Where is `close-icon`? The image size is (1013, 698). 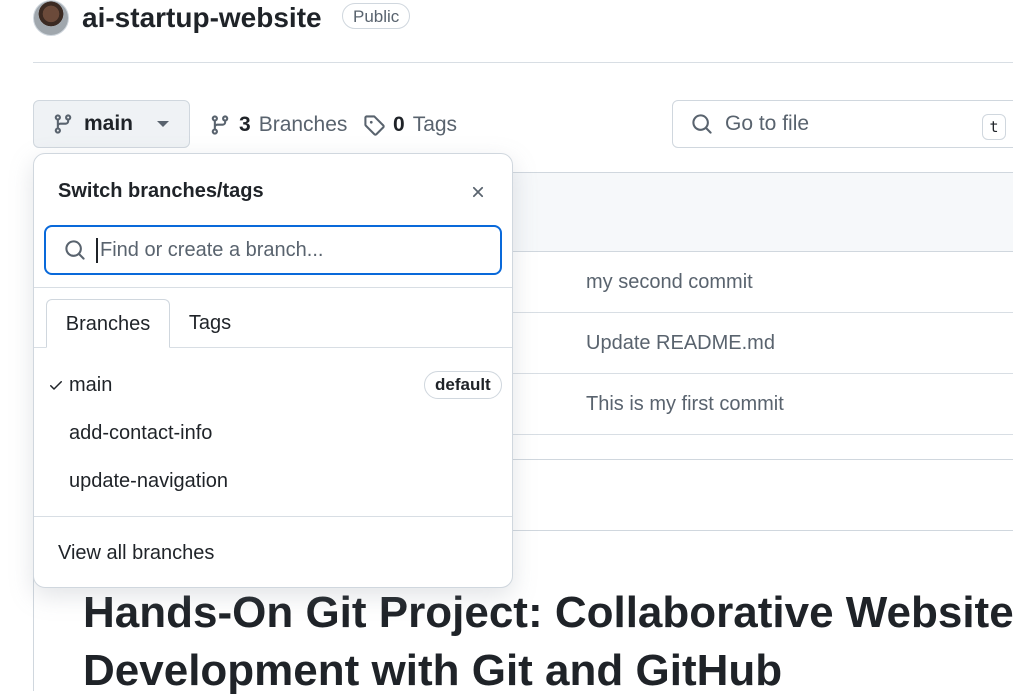
close-icon is located at coordinates (478, 192).